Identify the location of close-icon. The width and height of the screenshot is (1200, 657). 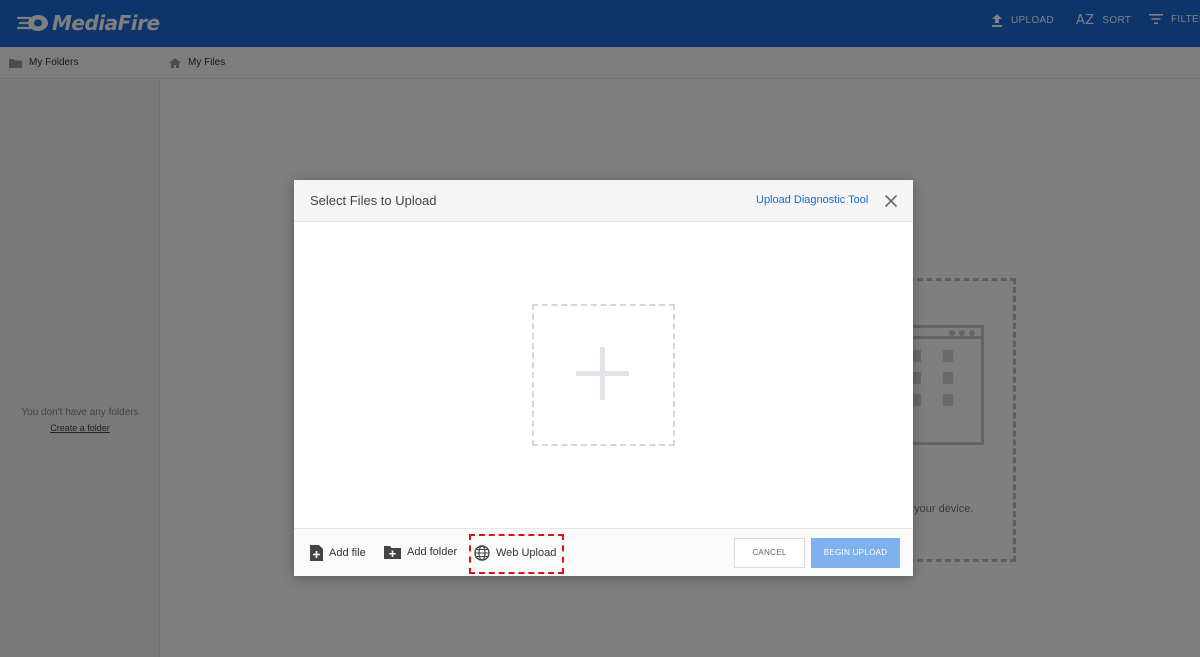
(891, 201).